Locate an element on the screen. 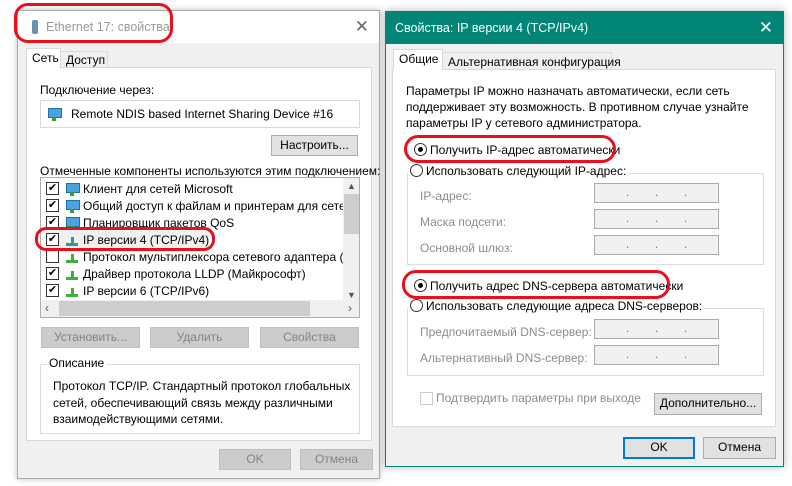 The image size is (792, 486). component-item: ✔ Драйвер протокола LLDP (Майкрософт) is located at coordinates (176, 273).